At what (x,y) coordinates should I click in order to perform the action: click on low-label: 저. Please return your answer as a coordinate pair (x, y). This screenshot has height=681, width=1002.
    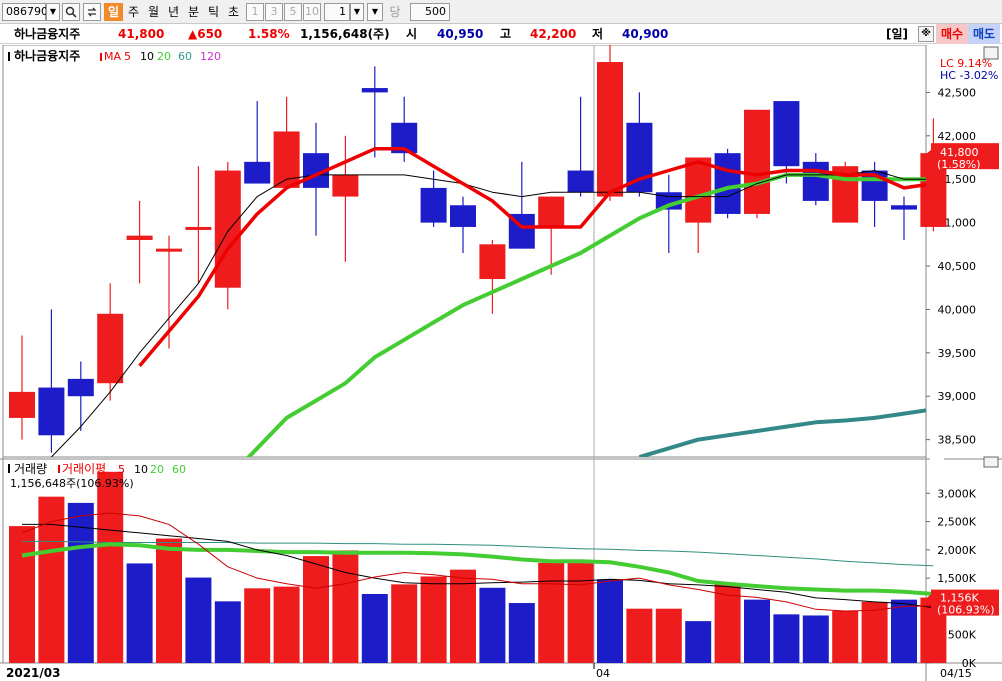
    Looking at the image, I should click on (598, 34).